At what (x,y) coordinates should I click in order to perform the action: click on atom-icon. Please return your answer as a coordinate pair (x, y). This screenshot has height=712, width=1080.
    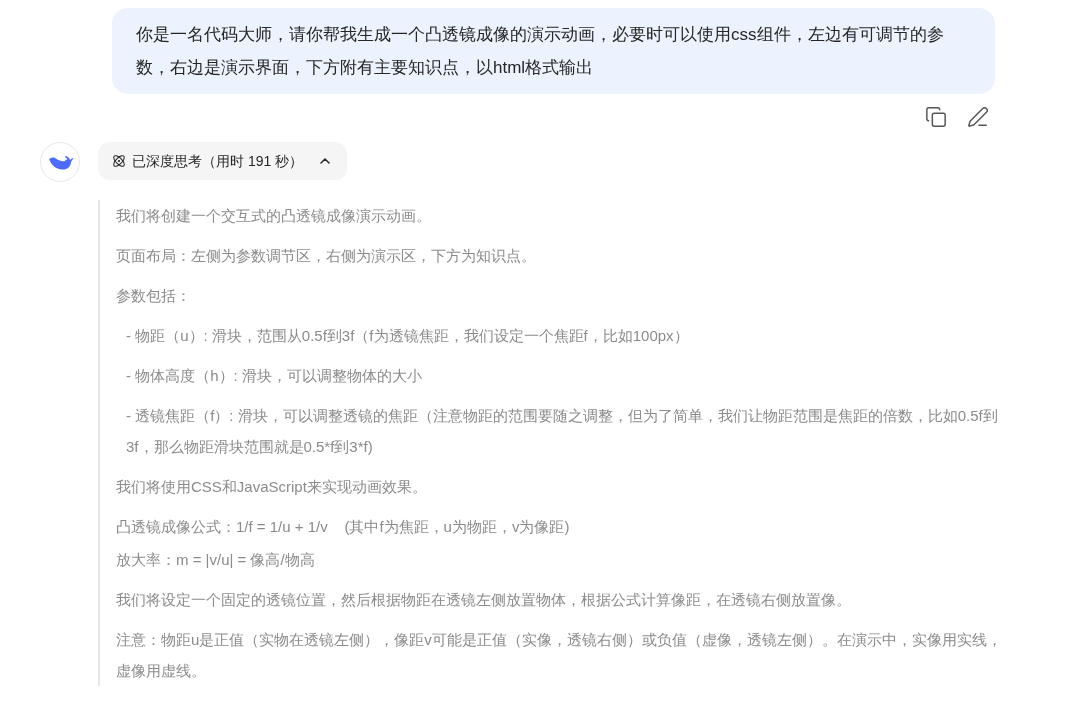
    Looking at the image, I should click on (119, 161).